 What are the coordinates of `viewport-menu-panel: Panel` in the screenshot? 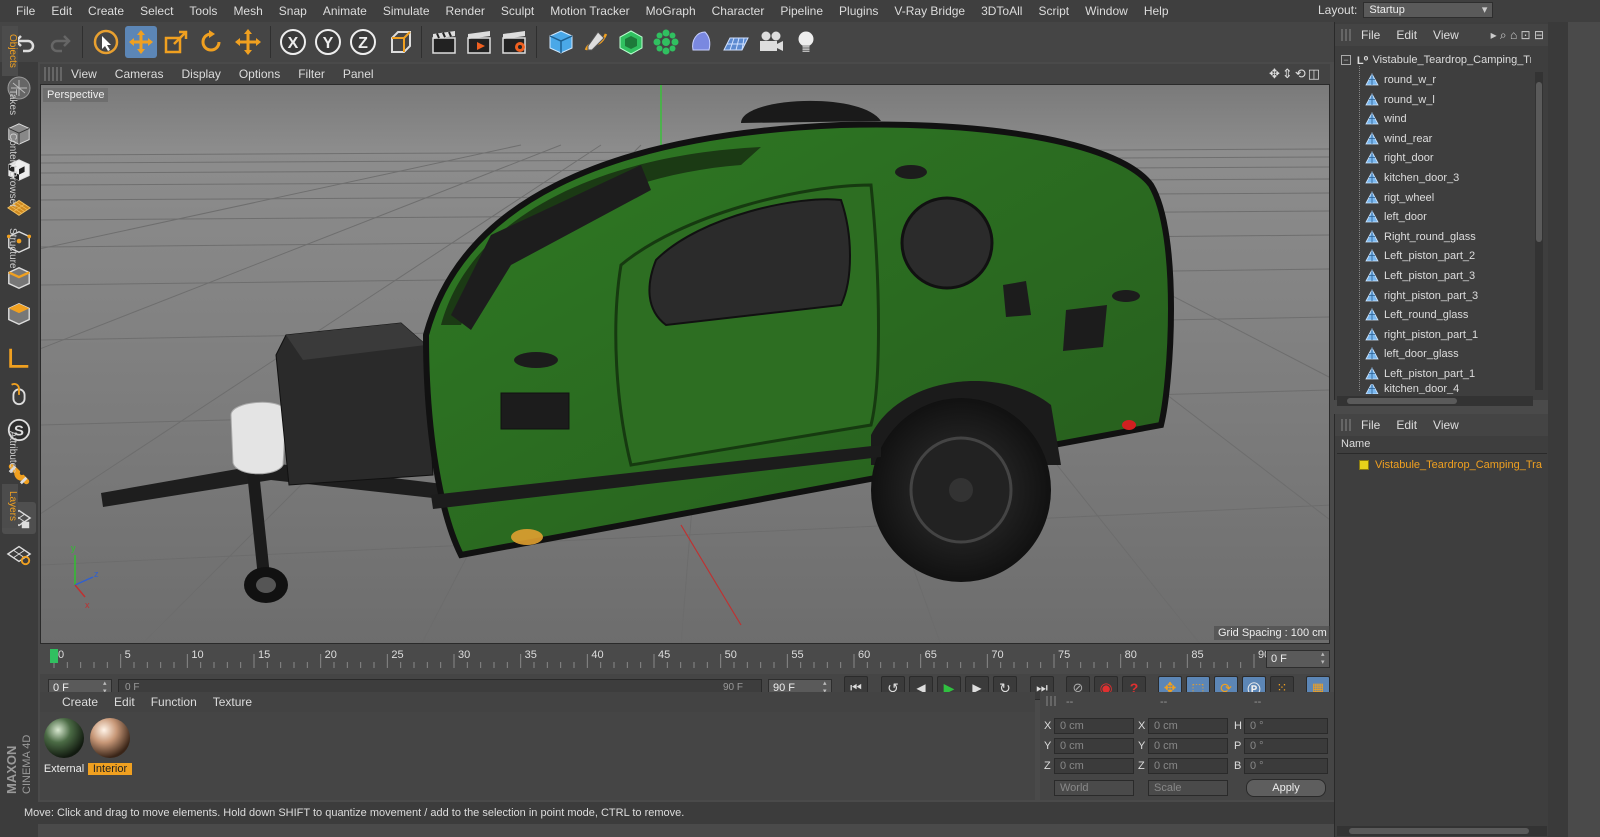 It's located at (358, 74).